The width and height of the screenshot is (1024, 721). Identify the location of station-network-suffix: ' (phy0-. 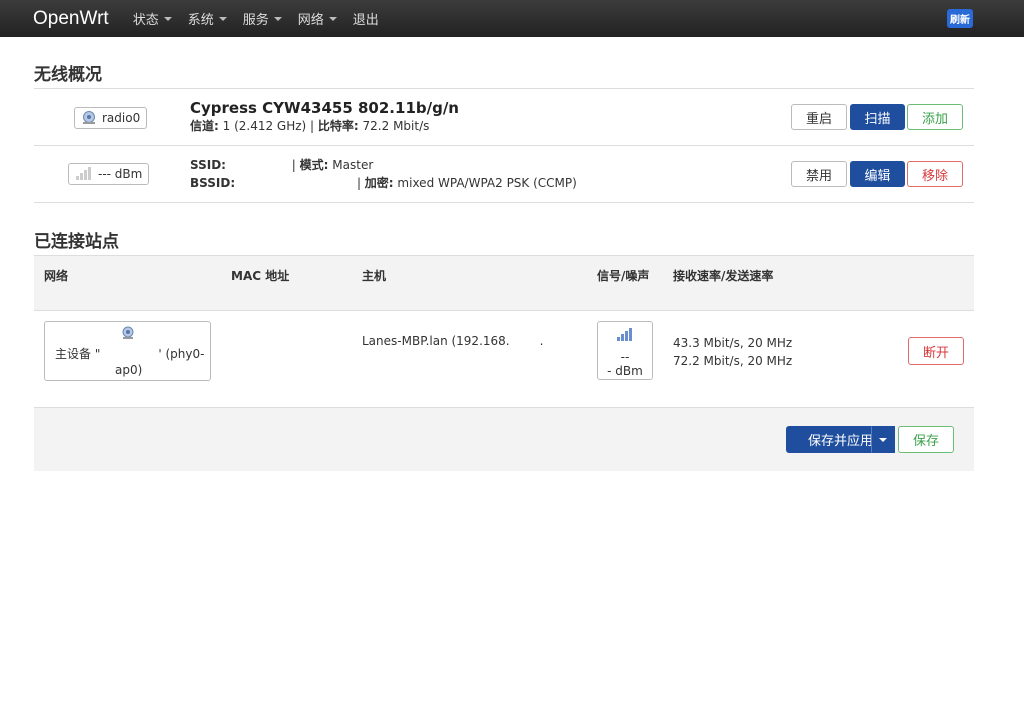
(181, 354).